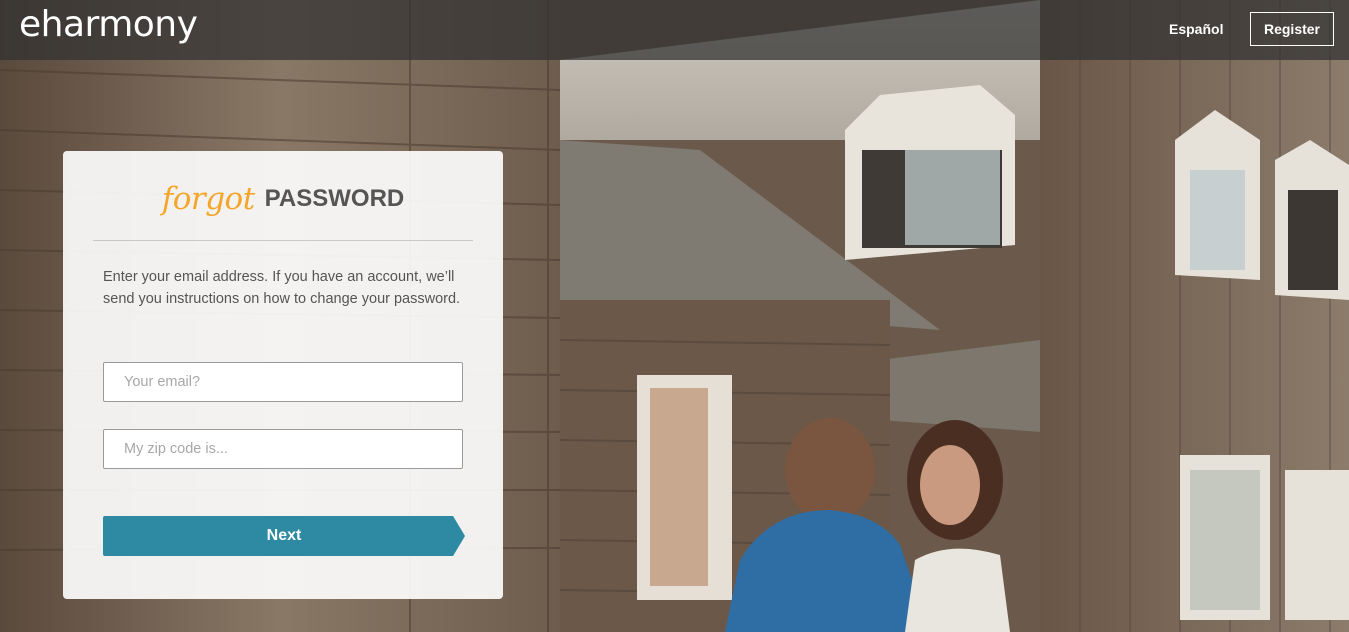 The width and height of the screenshot is (1349, 632). I want to click on next-button: Next, so click(284, 536).